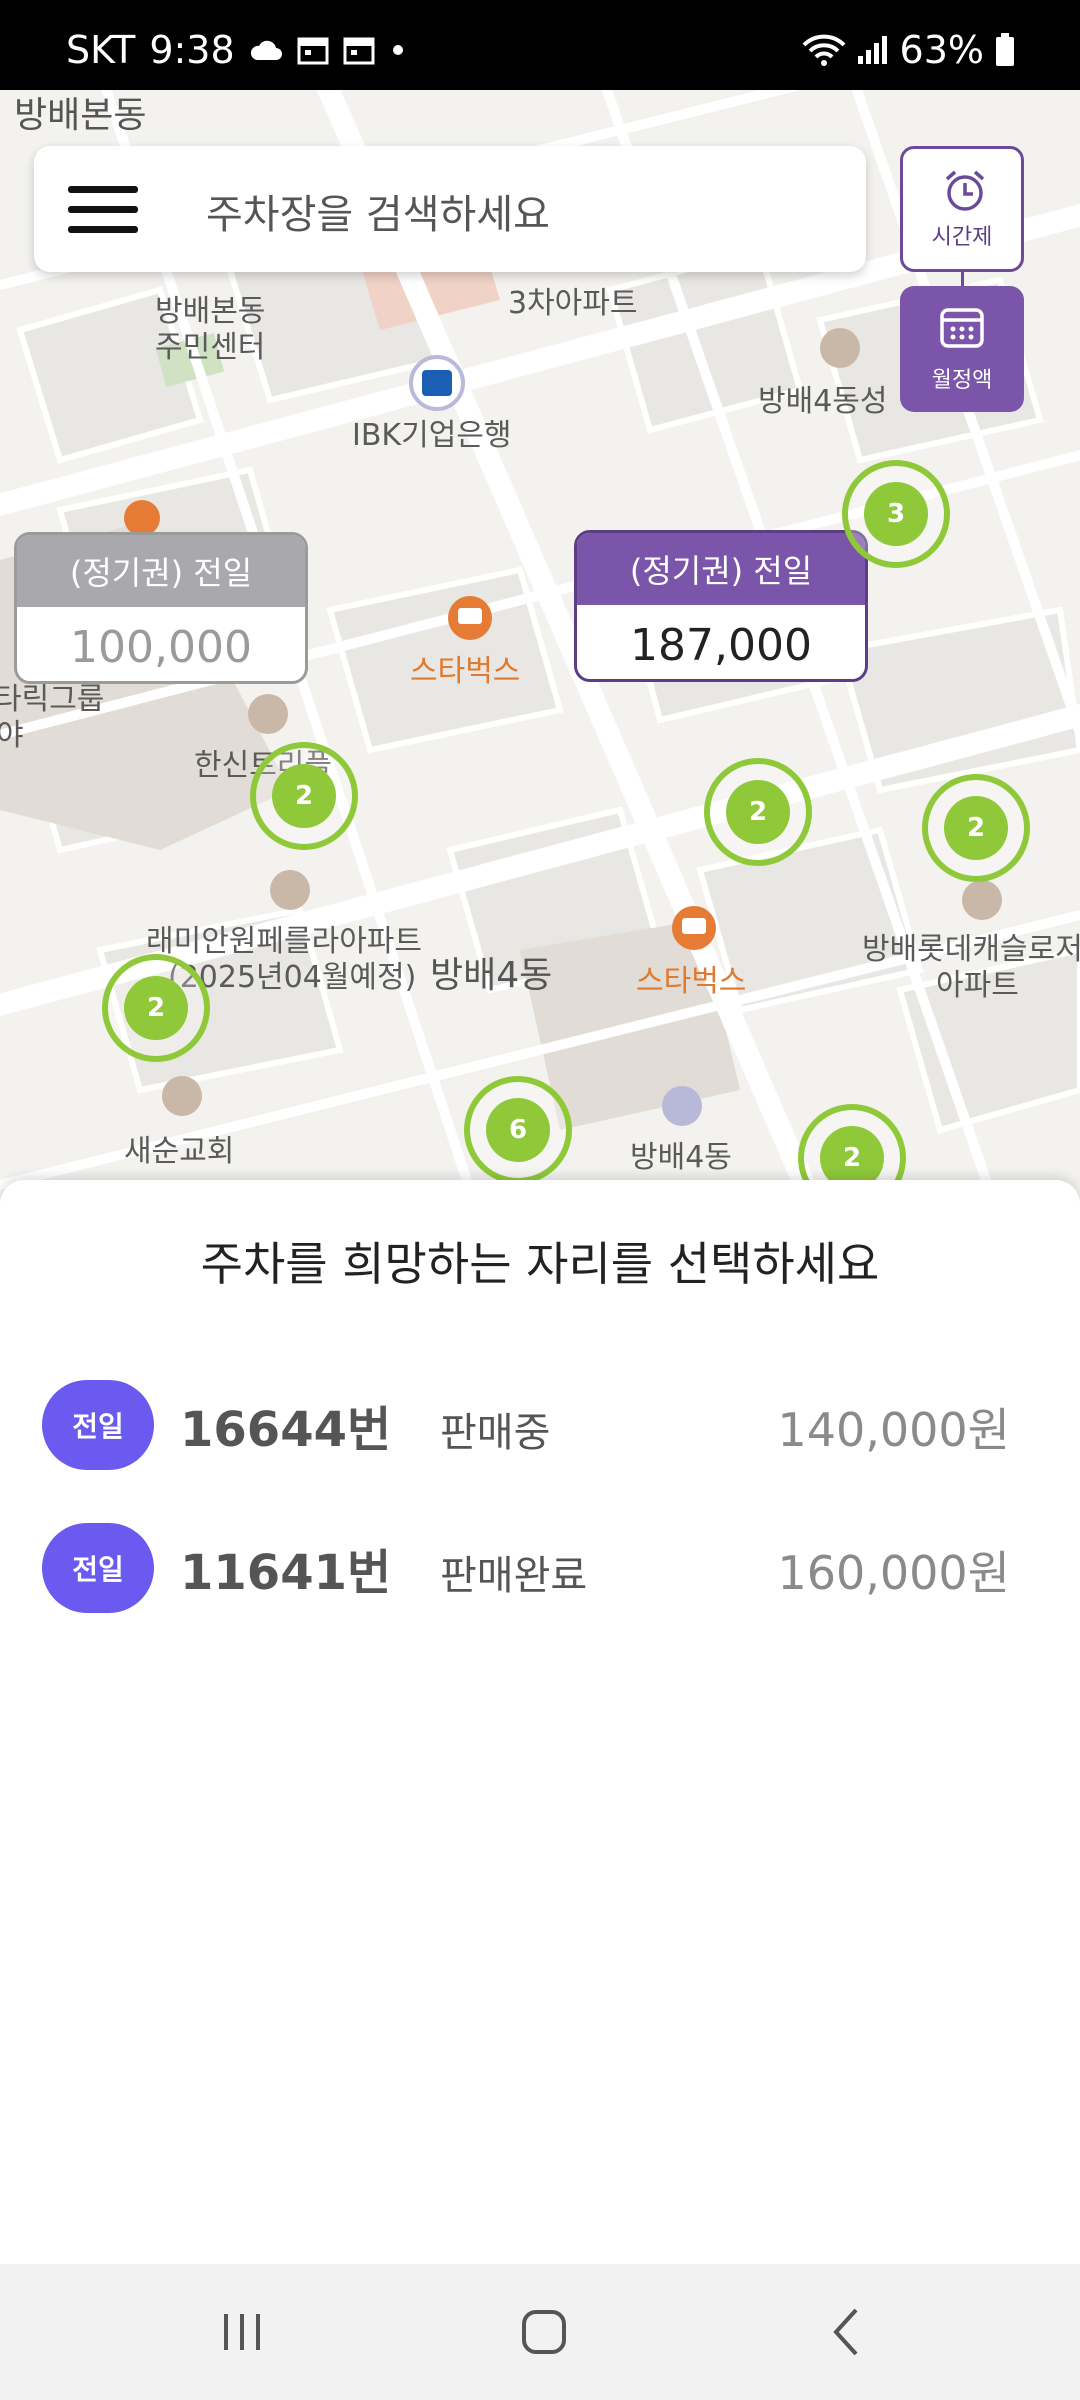  Describe the element at coordinates (1005, 49) in the screenshot. I see `battery-icon` at that location.